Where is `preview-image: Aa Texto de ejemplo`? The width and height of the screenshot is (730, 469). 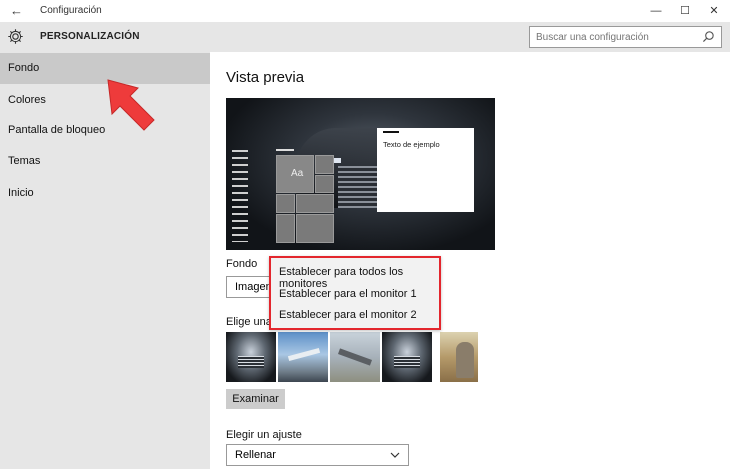 preview-image: Aa Texto de ejemplo is located at coordinates (360, 174).